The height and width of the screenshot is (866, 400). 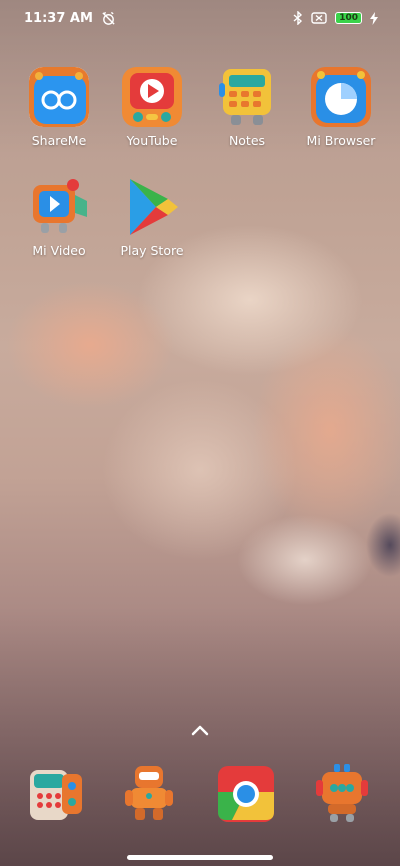 I want to click on home-indicator, so click(x=200, y=857).